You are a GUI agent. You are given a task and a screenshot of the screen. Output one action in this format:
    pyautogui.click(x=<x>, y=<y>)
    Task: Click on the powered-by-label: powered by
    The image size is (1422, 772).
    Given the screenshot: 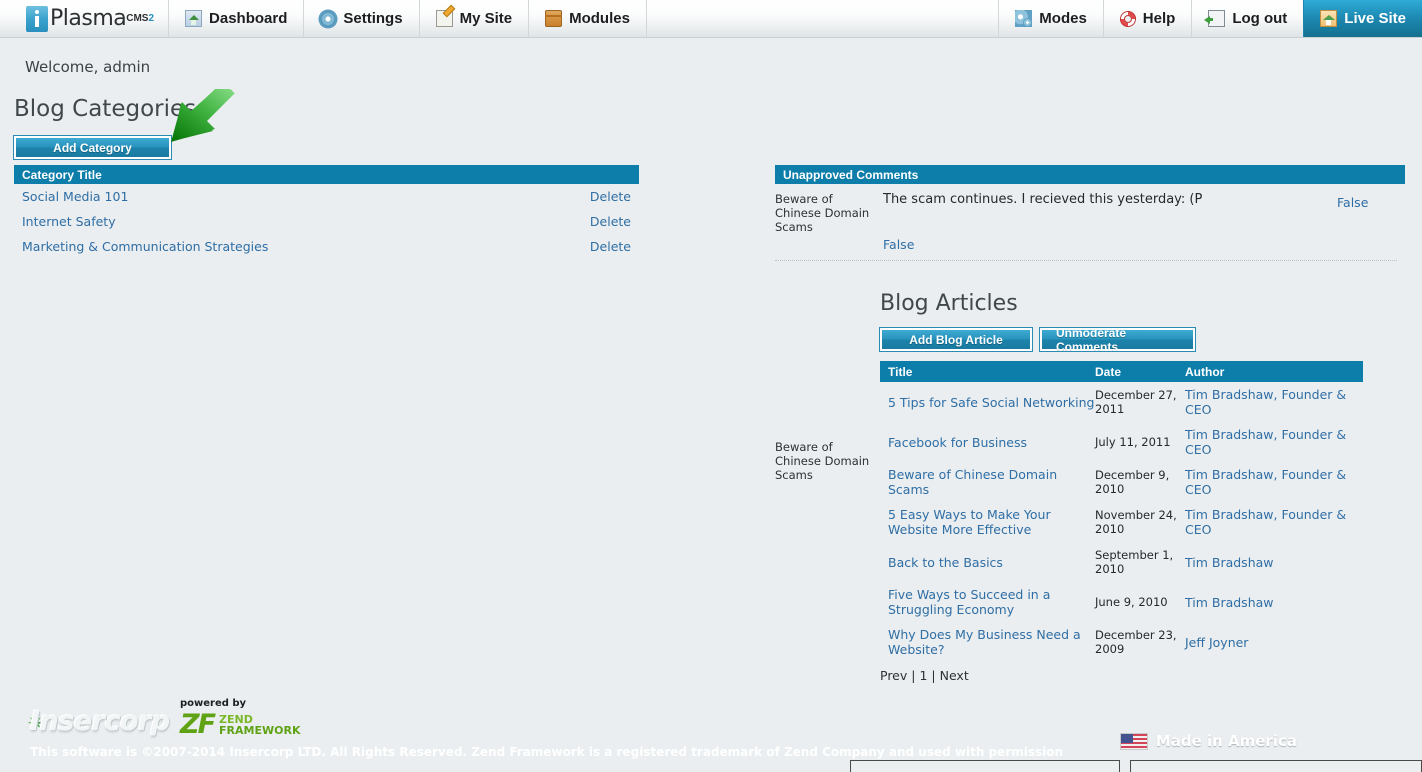 What is the action you would take?
    pyautogui.click(x=213, y=703)
    